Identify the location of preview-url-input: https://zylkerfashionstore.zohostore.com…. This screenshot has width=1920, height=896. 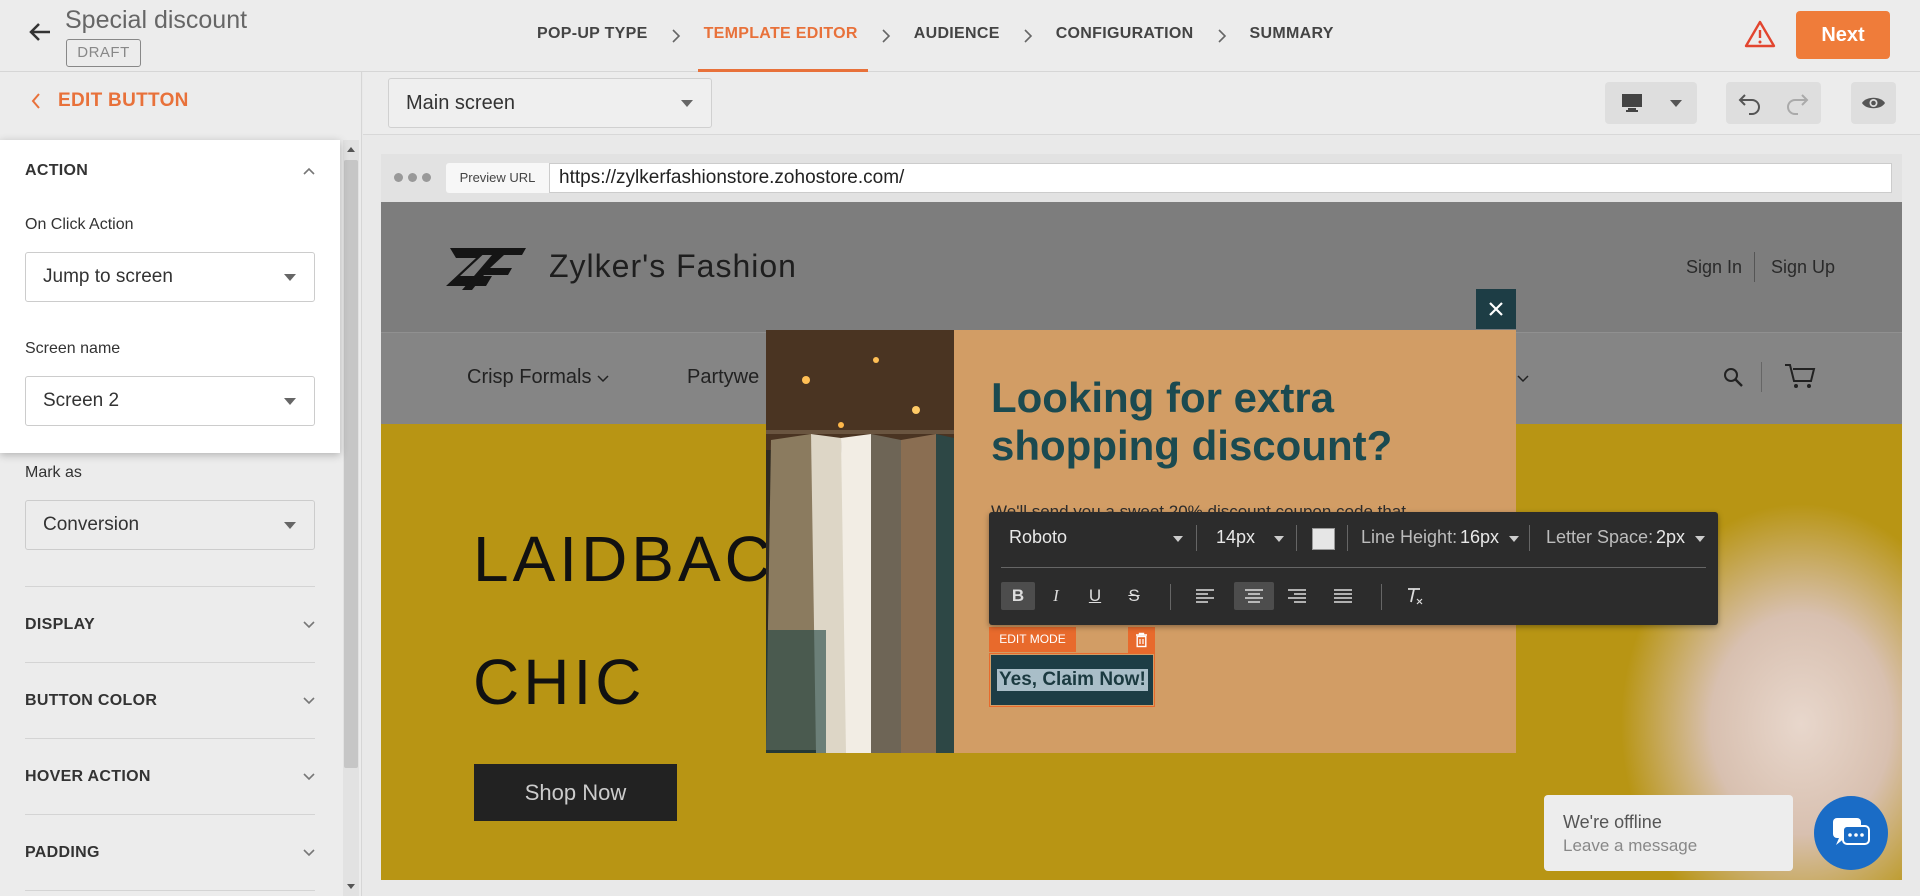
(1220, 178).